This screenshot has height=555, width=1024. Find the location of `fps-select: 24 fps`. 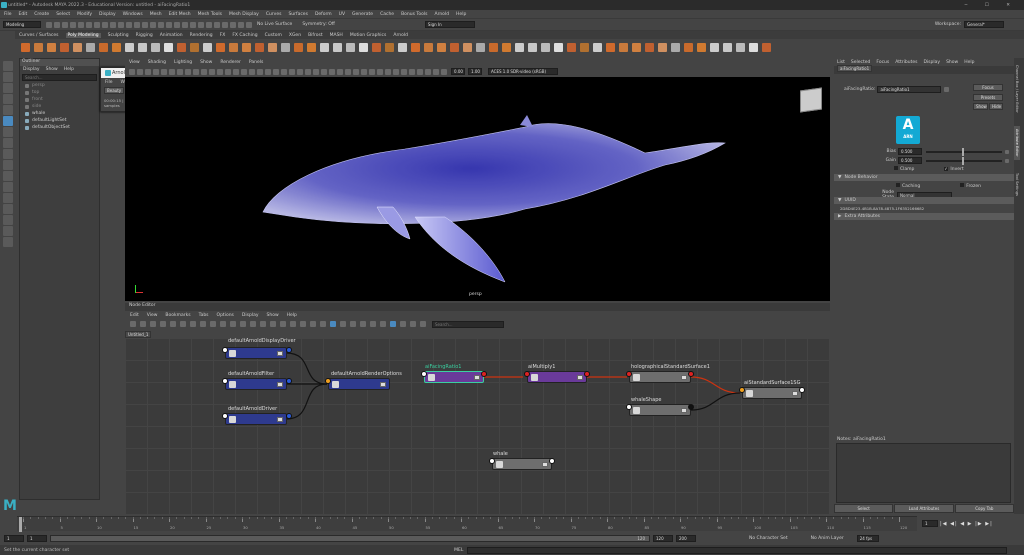

fps-select: 24 fps is located at coordinates (867, 538).